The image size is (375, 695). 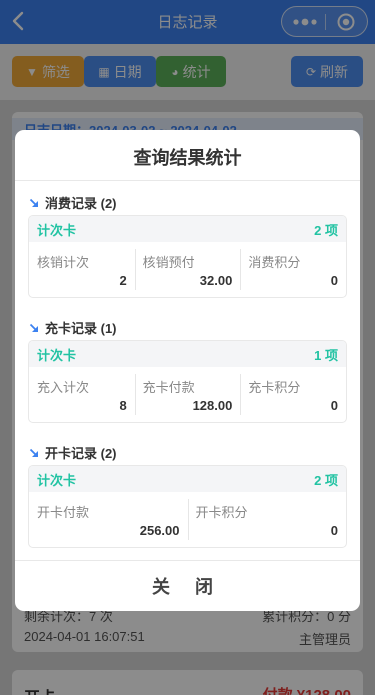 What do you see at coordinates (187, 158) in the screenshot?
I see `modal-title: 查询结果统计` at bounding box center [187, 158].